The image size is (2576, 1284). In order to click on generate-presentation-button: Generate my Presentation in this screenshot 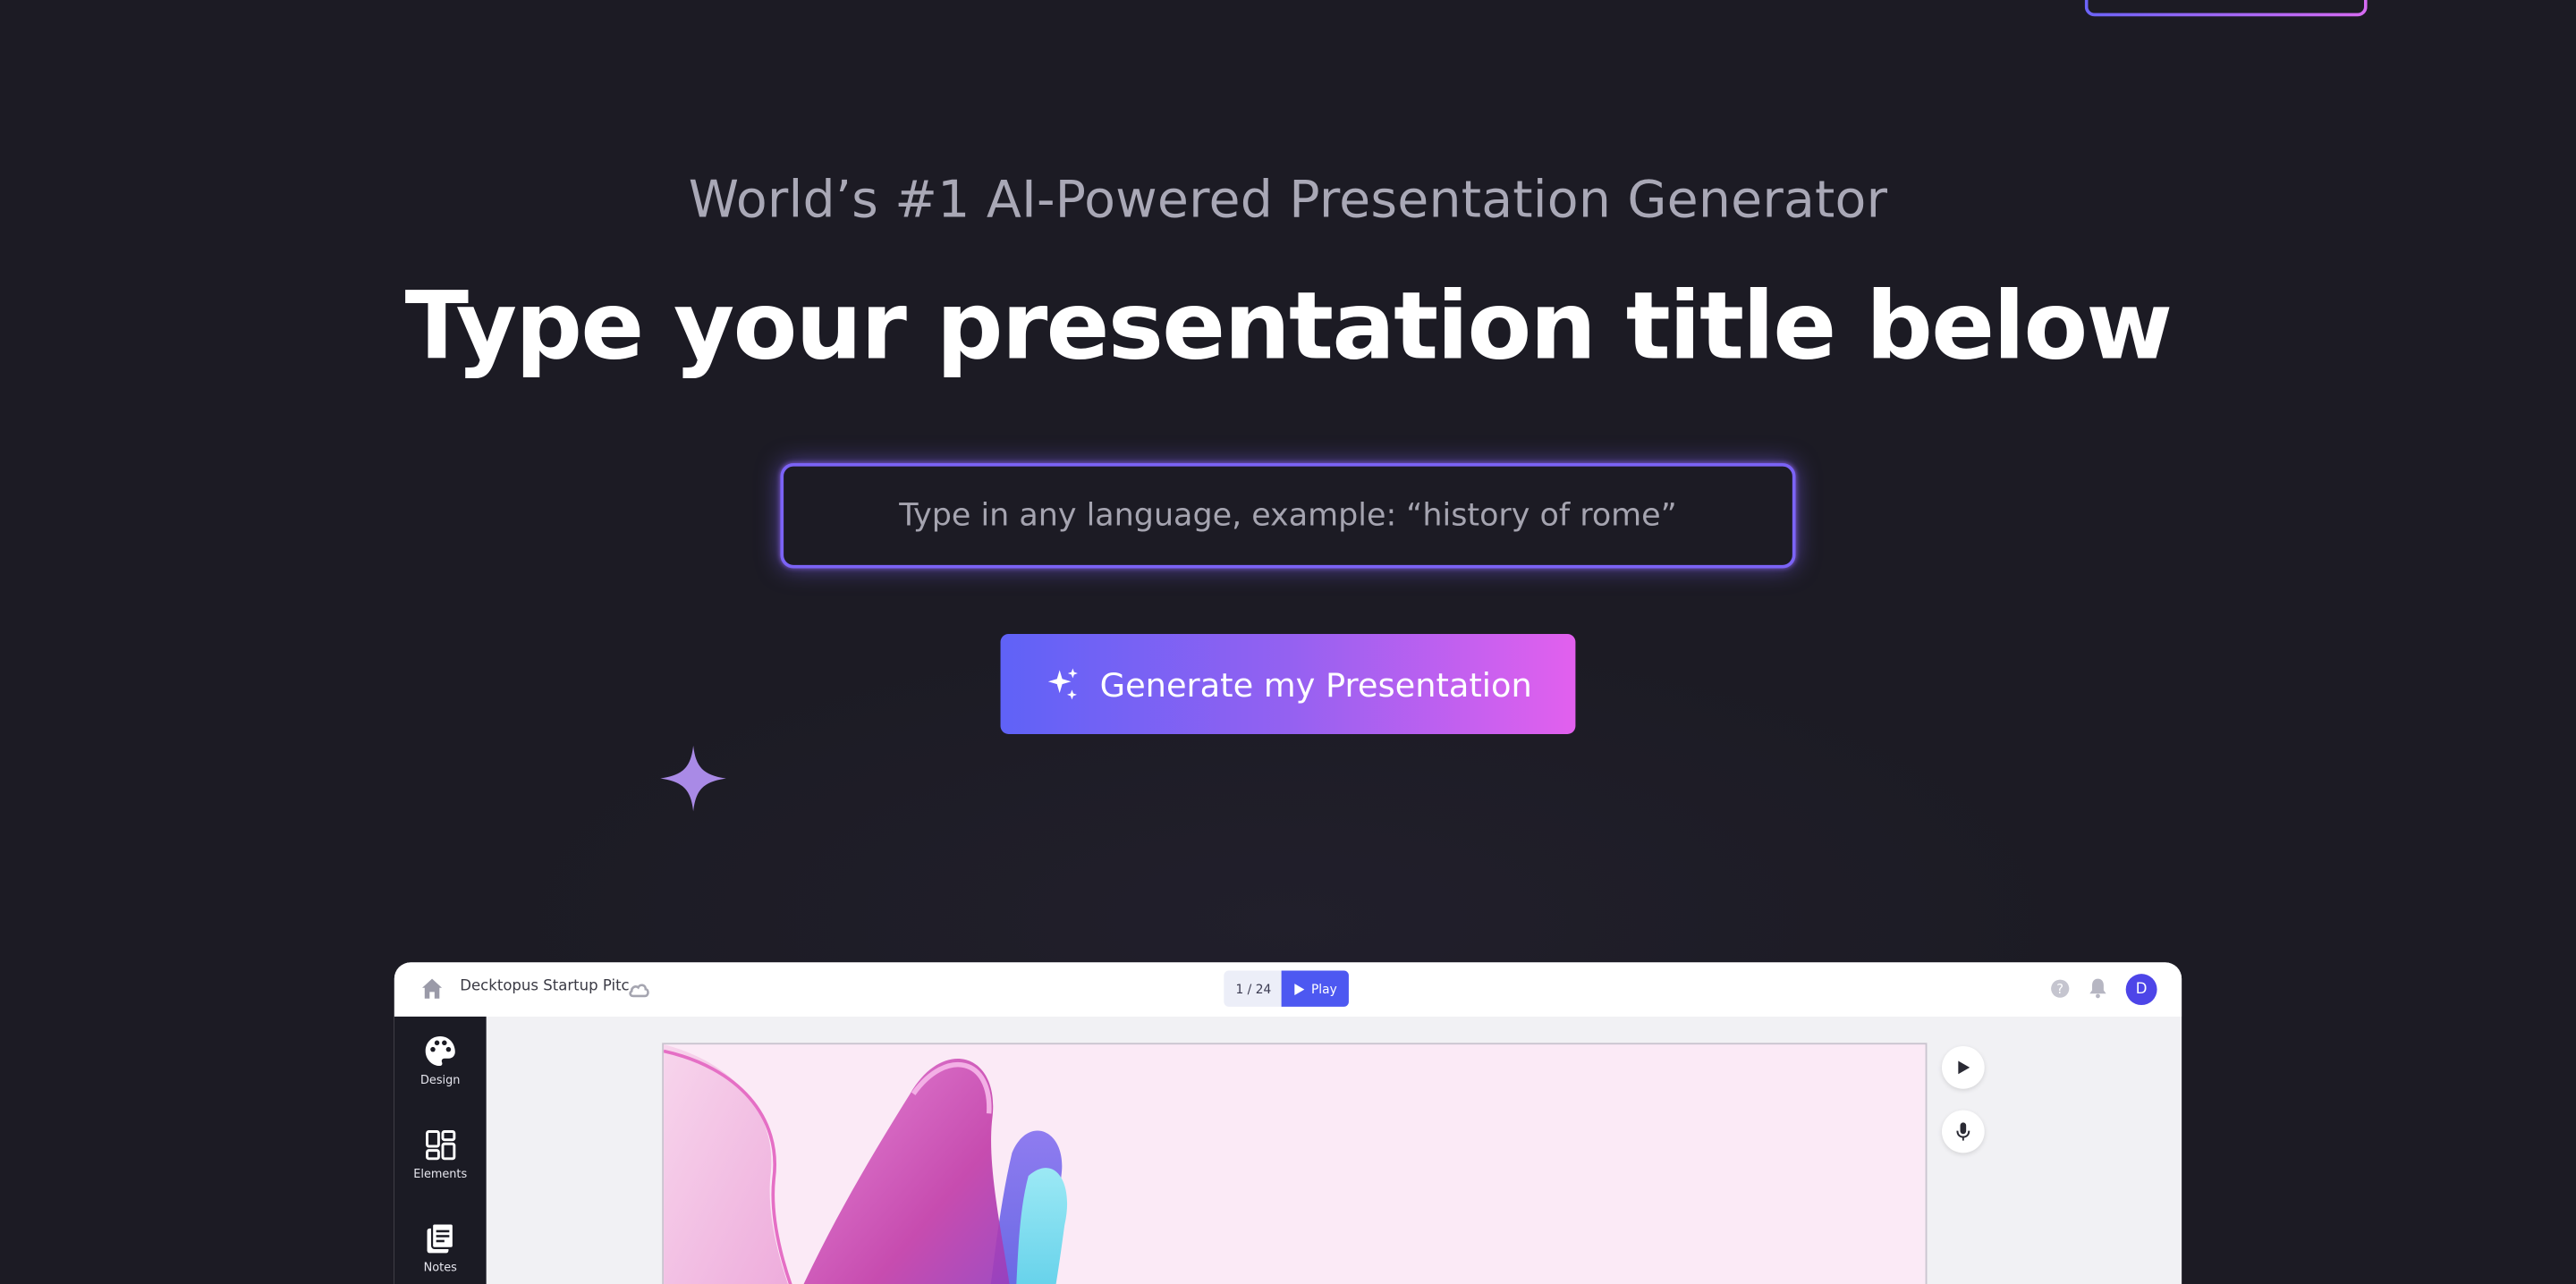, I will do `click(1288, 684)`.